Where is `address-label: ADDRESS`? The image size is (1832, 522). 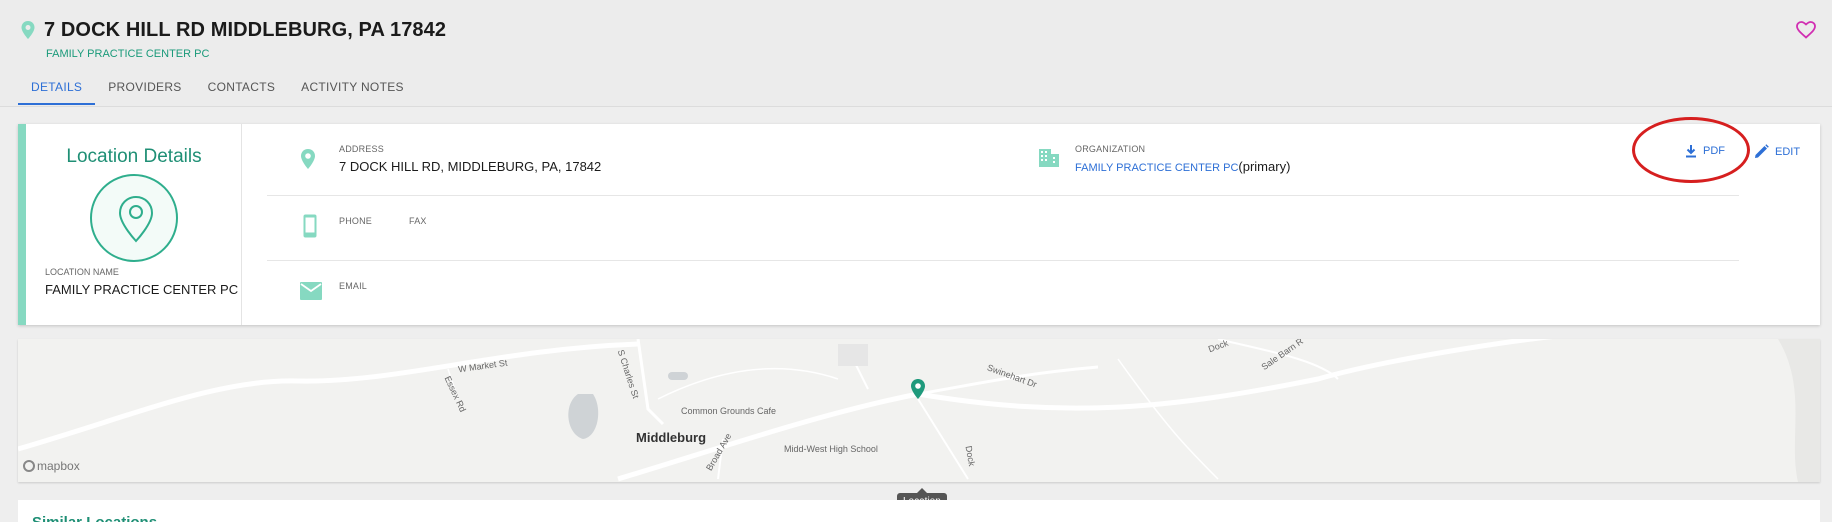 address-label: ADDRESS is located at coordinates (361, 149).